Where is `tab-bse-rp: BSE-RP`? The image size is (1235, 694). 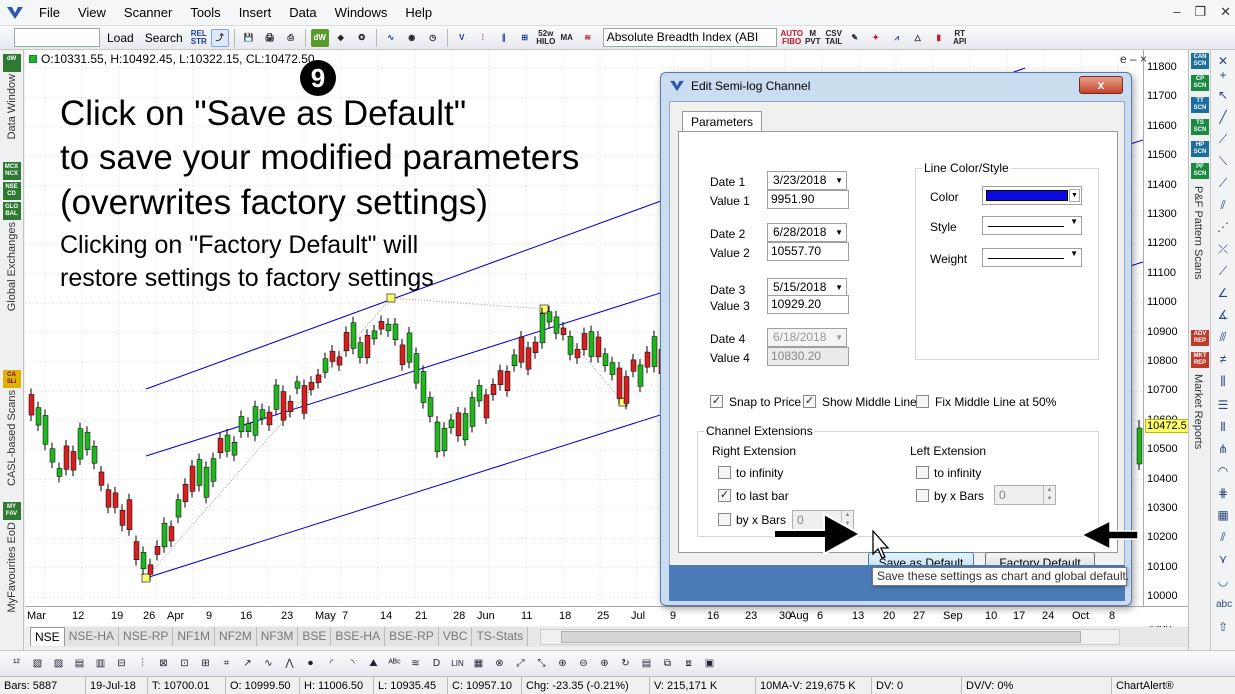
tab-bse-rp: BSE-RP is located at coordinates (412, 636).